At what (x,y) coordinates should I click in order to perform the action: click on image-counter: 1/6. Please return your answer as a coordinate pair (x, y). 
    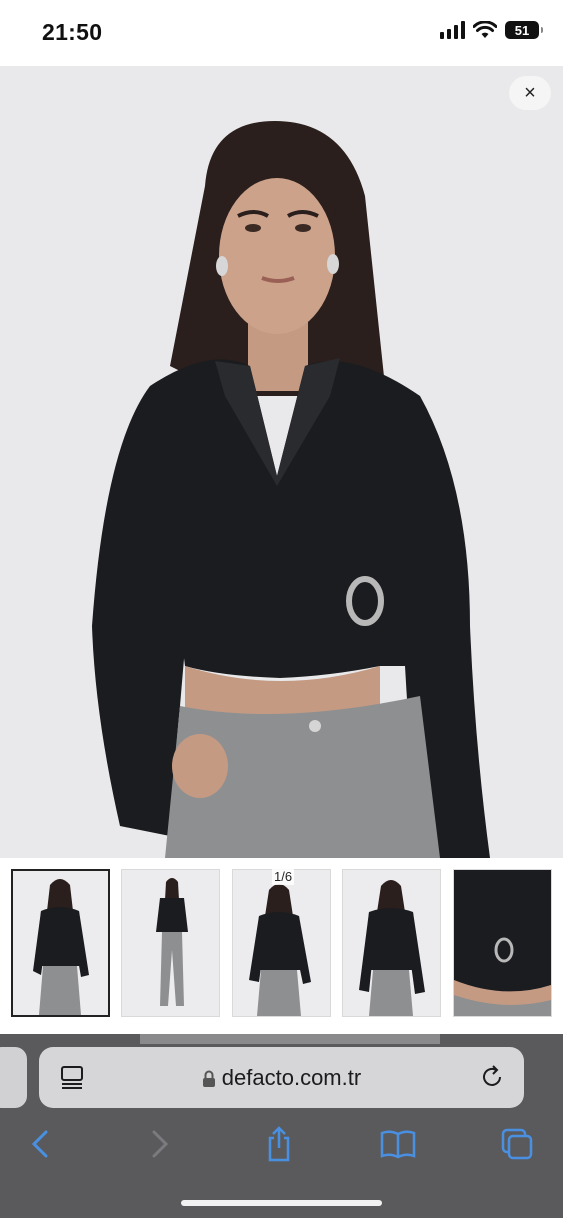
    Looking at the image, I should click on (283, 876).